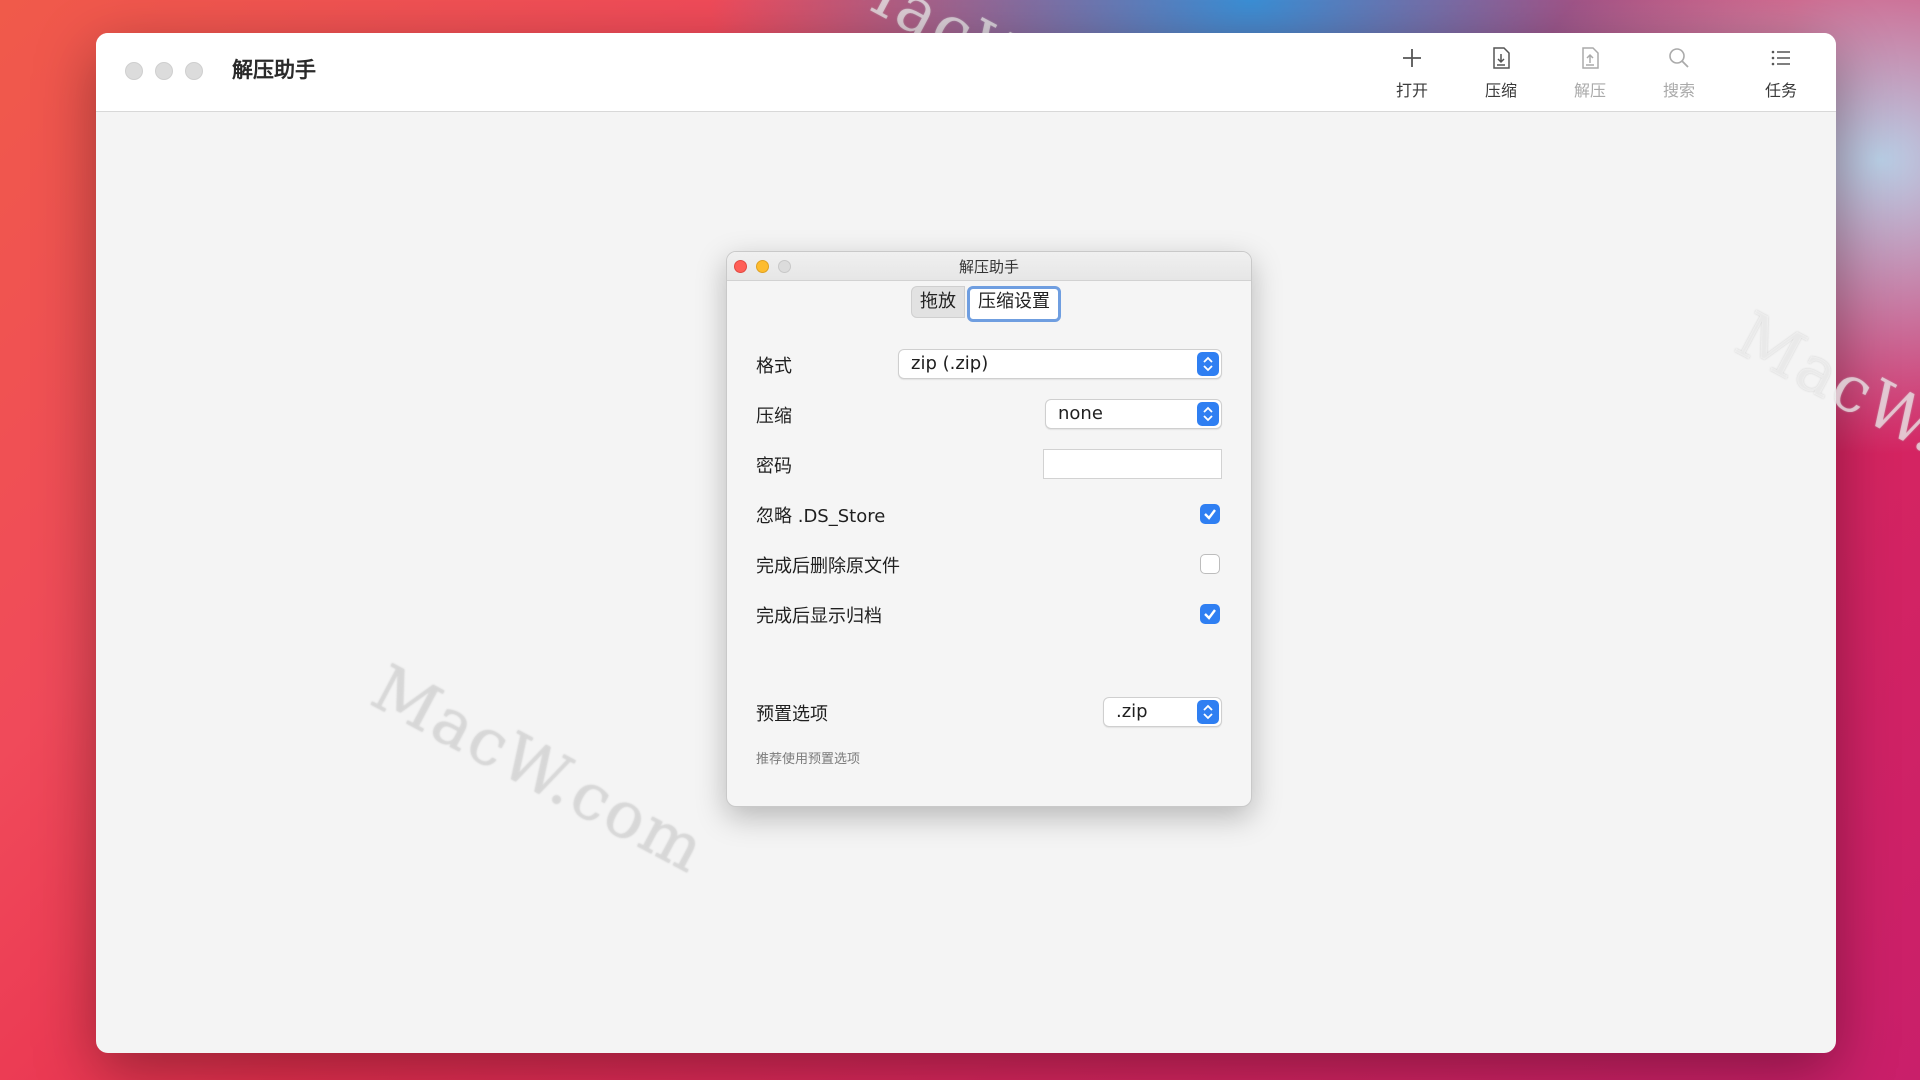 The width and height of the screenshot is (1920, 1080). Describe the element at coordinates (1412, 75) in the screenshot. I see `toolbar-open-button: 打开` at that location.